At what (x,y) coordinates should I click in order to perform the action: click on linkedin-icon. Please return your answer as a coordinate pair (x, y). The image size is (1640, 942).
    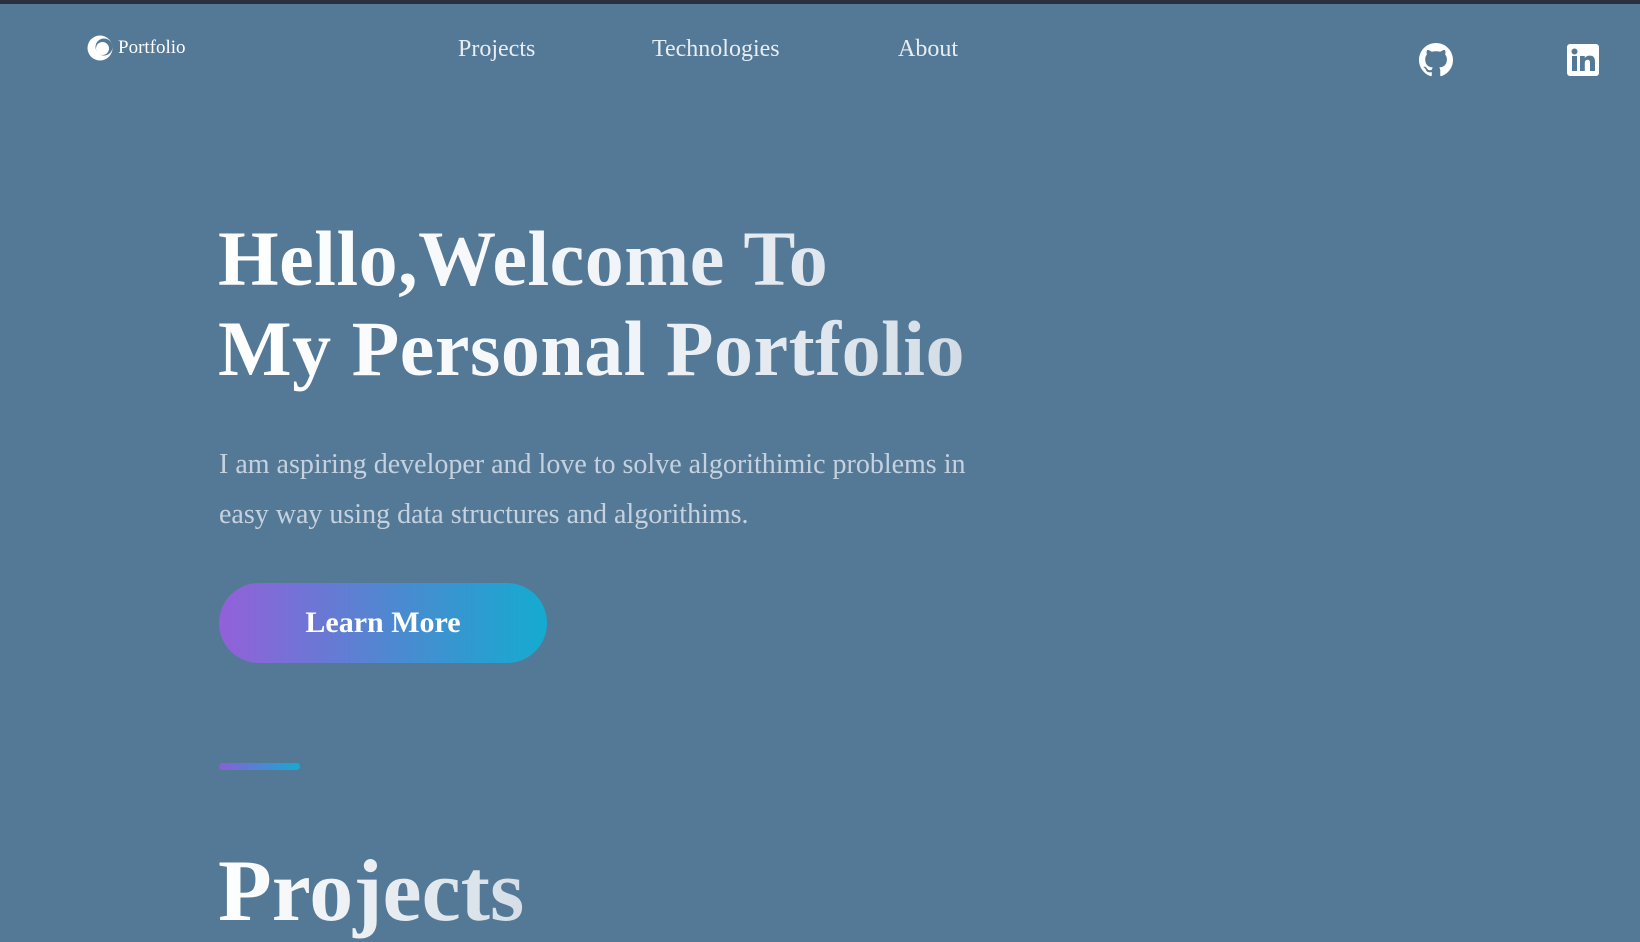
    Looking at the image, I should click on (1583, 62).